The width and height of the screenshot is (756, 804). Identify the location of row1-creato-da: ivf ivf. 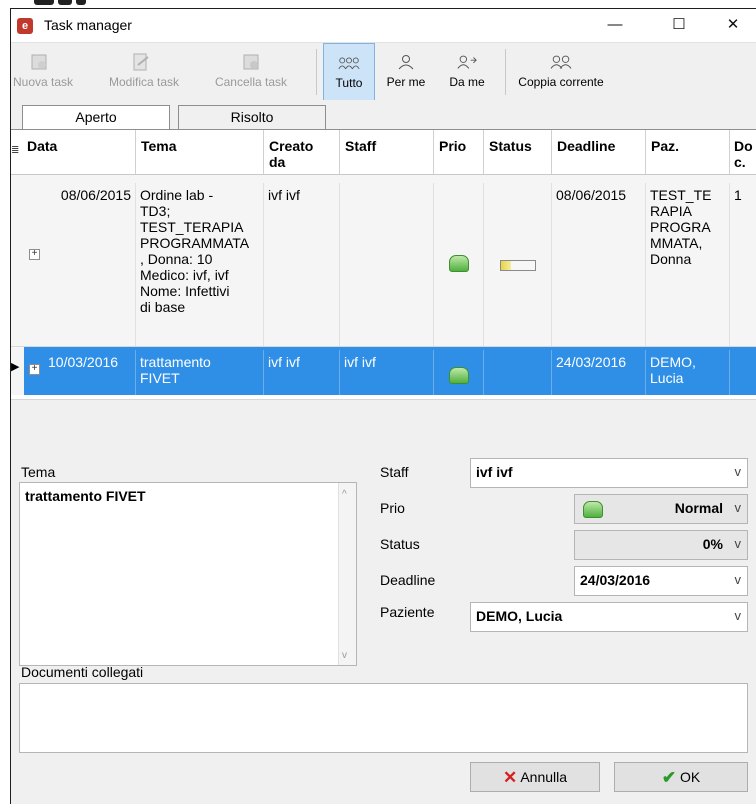
(302, 264).